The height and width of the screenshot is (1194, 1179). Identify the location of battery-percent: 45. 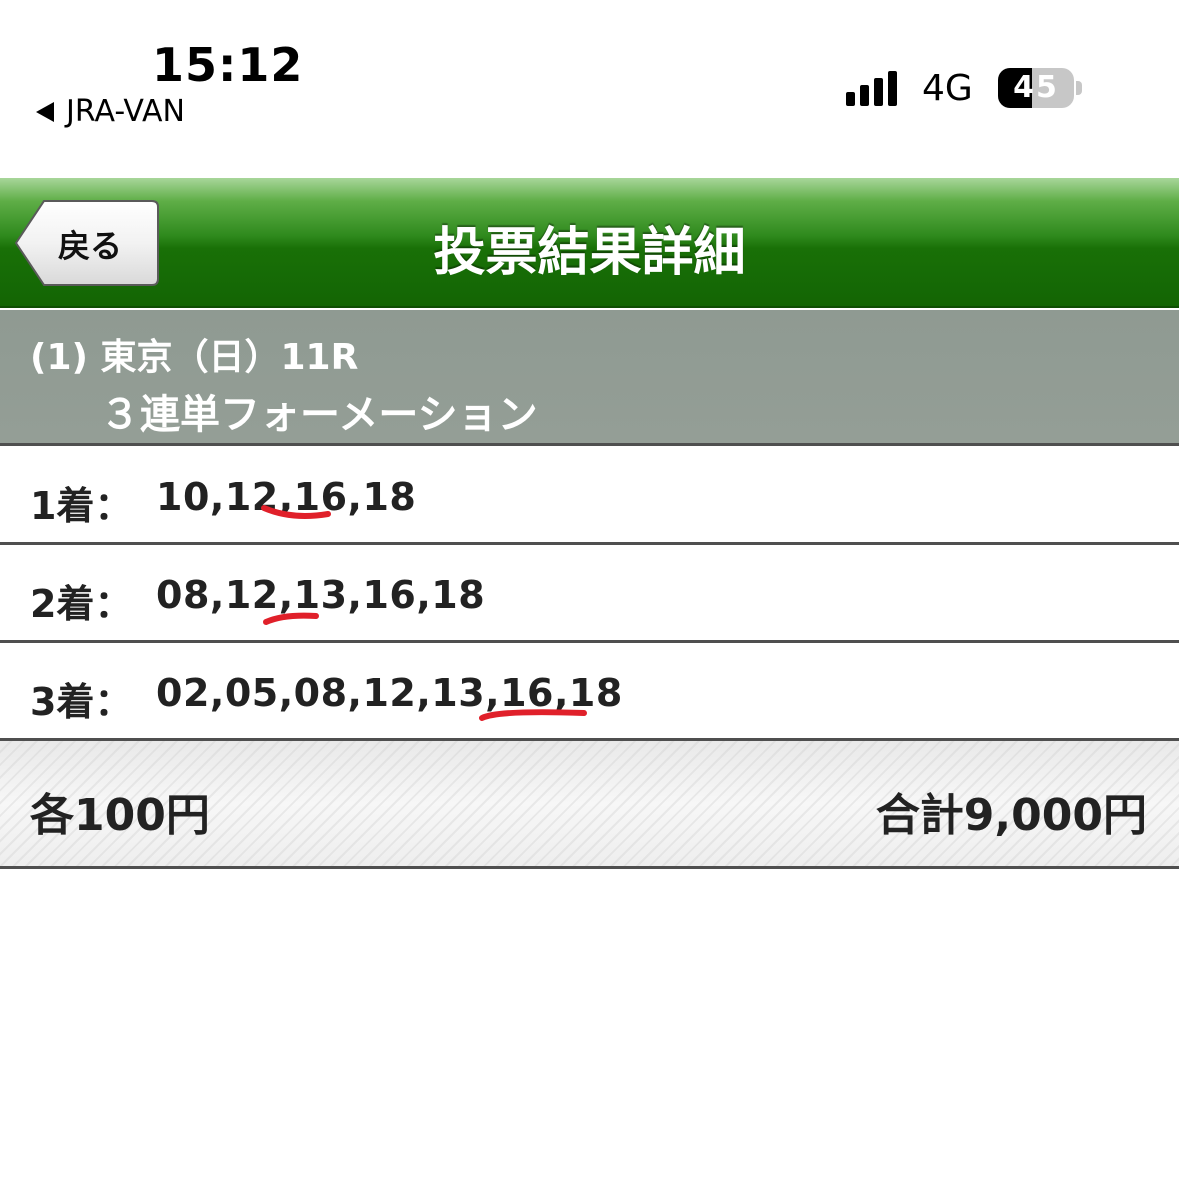
(1036, 87).